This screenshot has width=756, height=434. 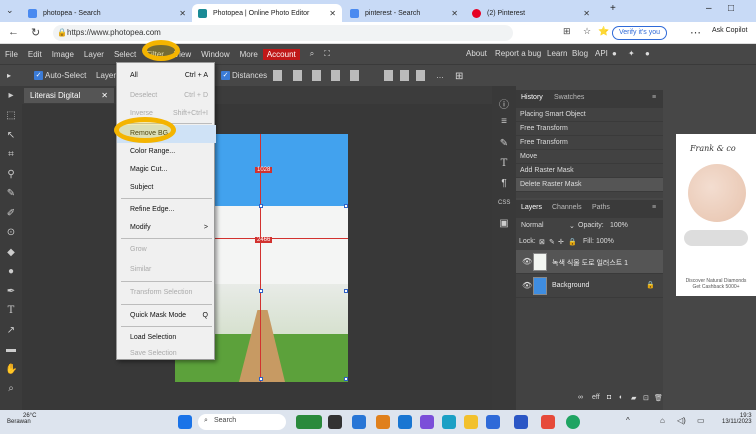 I want to click on visibility-eye-icon: 👁, so click(x=527, y=261).